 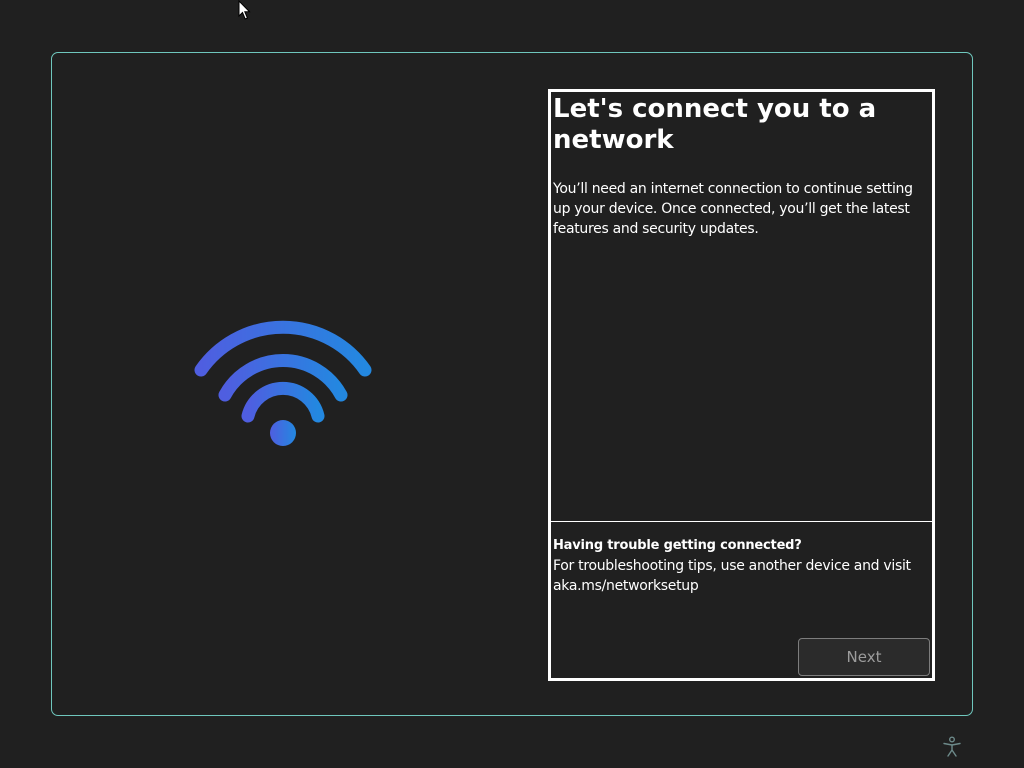 I want to click on accessibility-icon, so click(x=952, y=747).